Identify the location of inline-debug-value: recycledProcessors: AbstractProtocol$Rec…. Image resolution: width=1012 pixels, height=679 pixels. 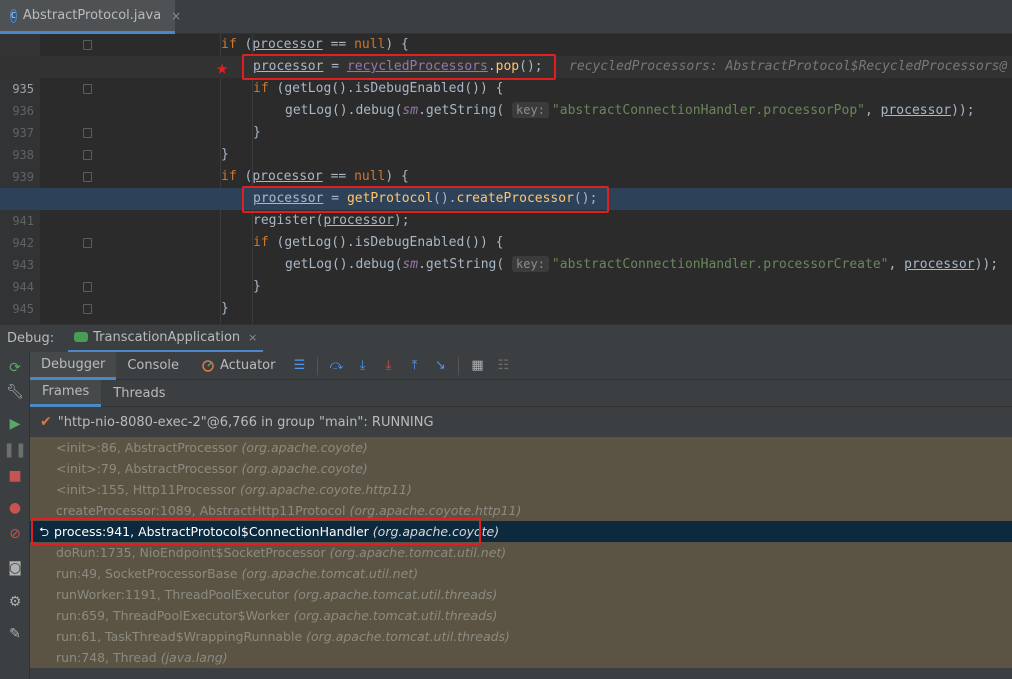
(788, 66).